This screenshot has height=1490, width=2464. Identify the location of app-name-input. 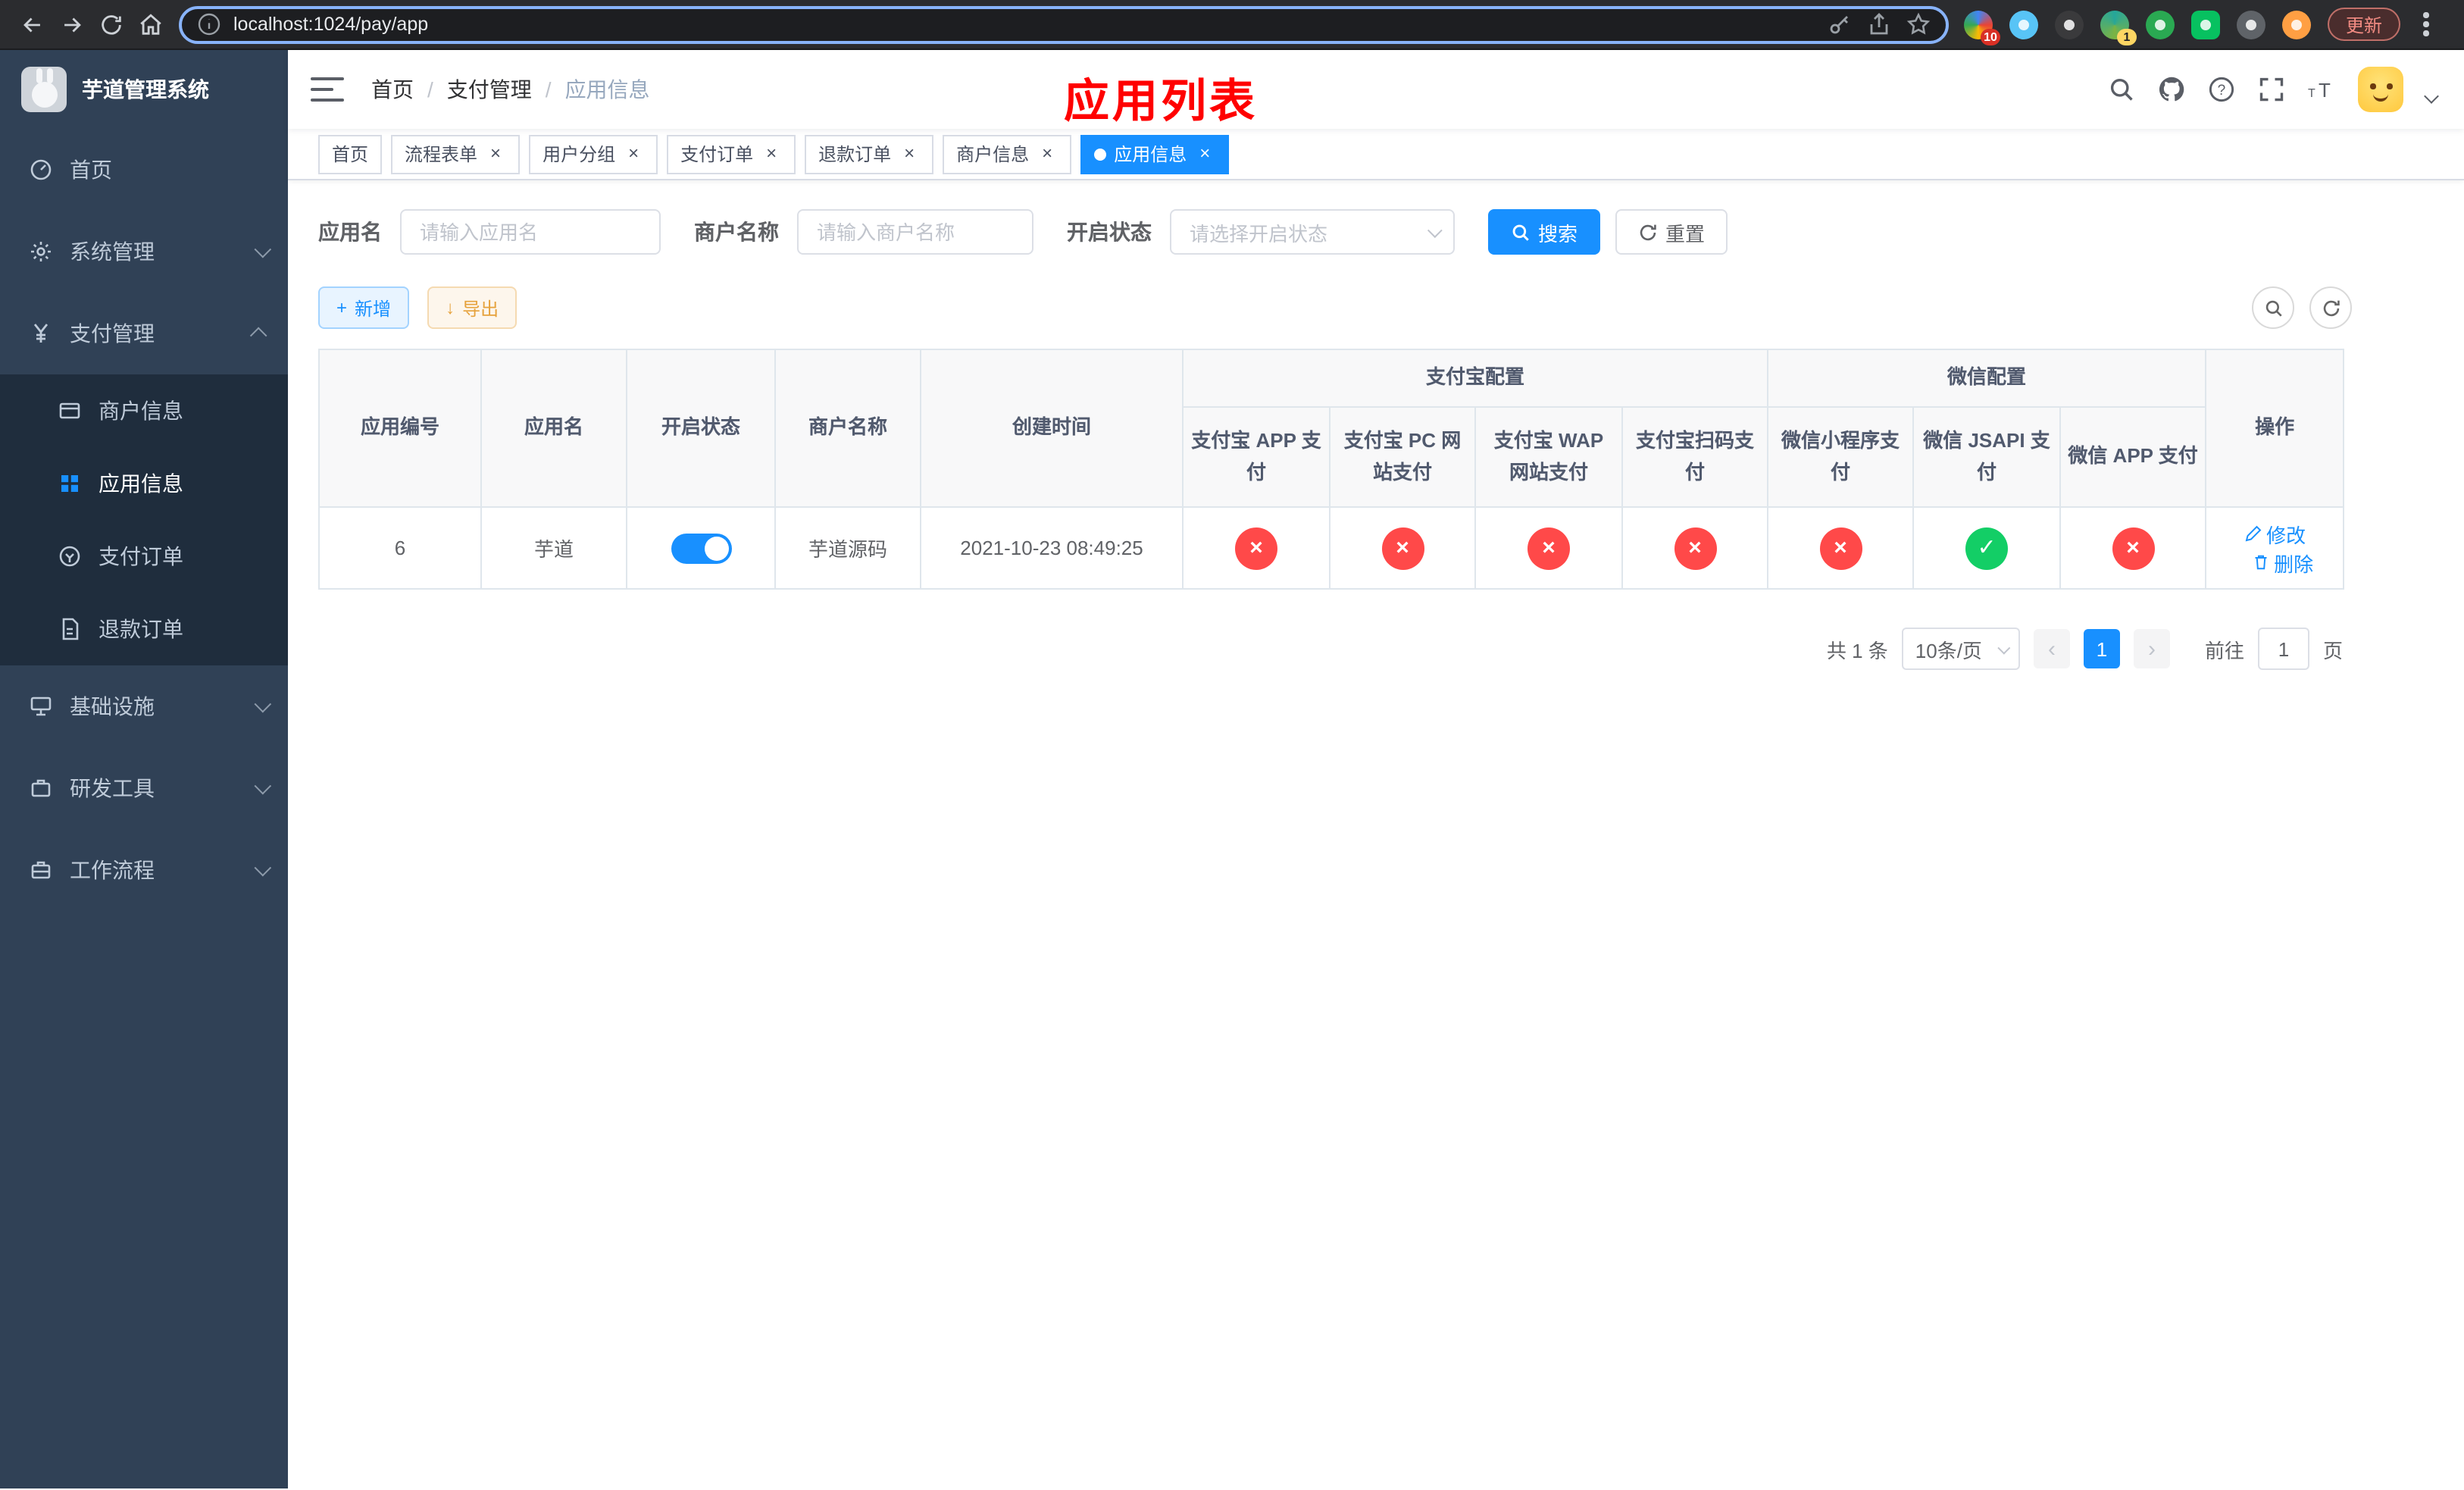
(530, 232).